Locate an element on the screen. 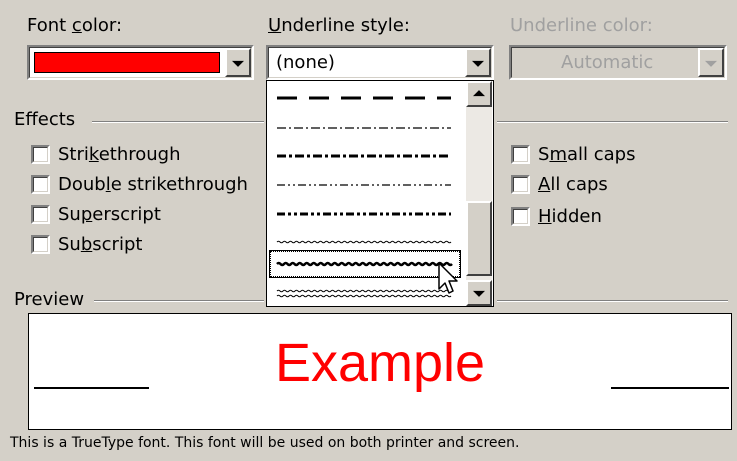  underline-option-dash-dot-dot is located at coordinates (364, 185).